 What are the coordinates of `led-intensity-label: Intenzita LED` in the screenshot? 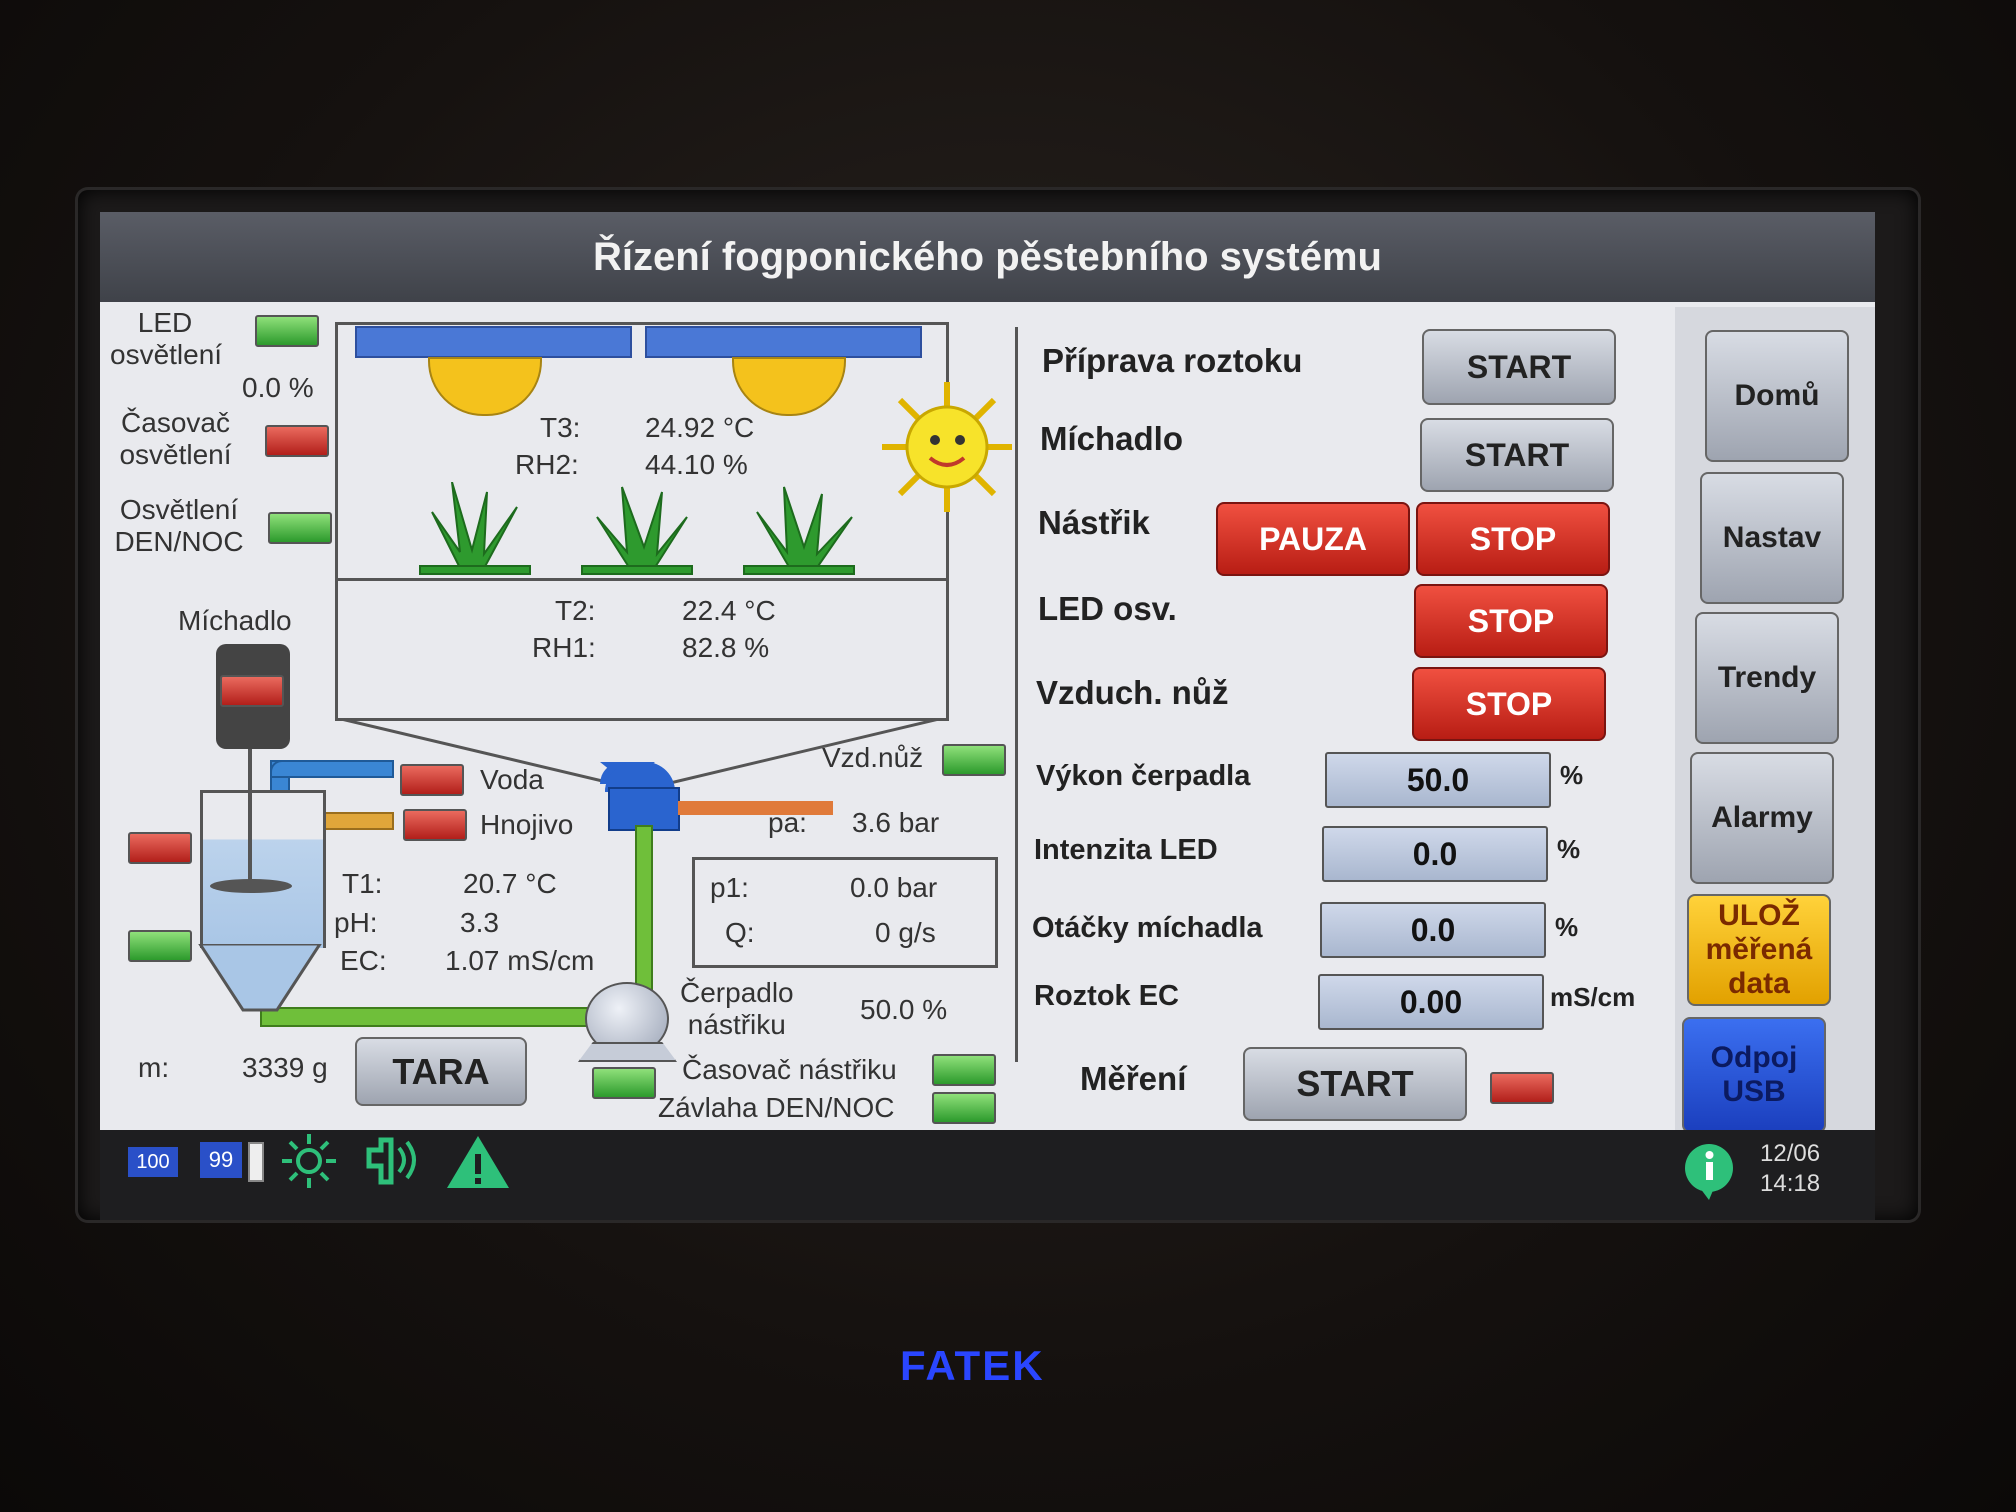 It's located at (1126, 850).